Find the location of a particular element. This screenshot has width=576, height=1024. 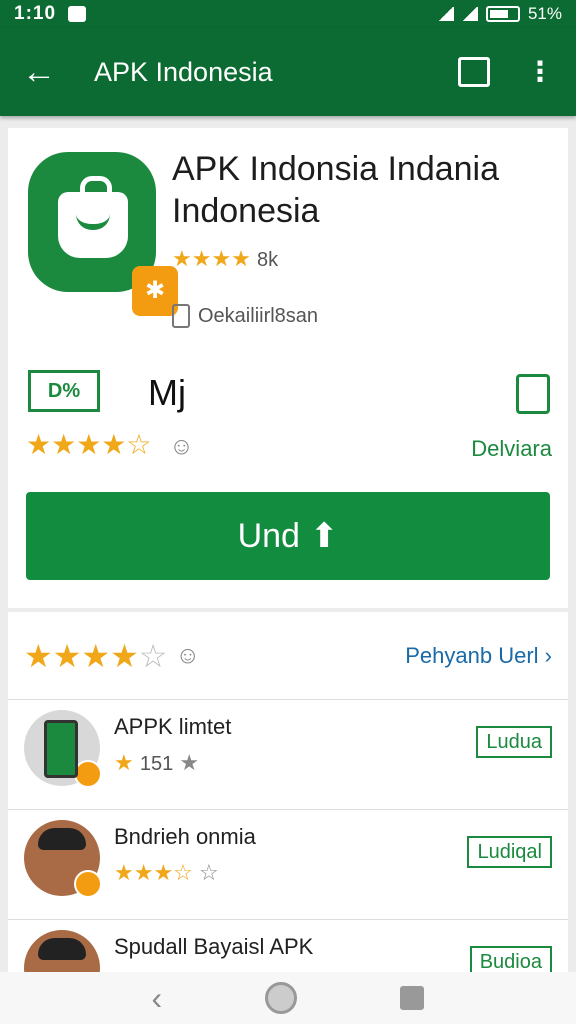

share-icon is located at coordinates (533, 394).